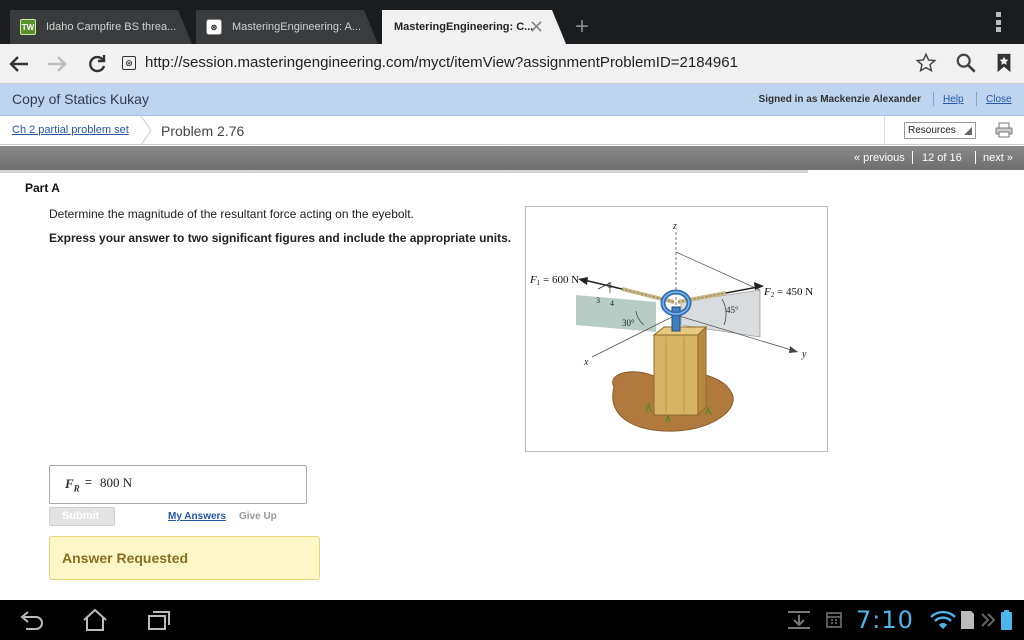 The image size is (1024, 640). What do you see at coordinates (676, 319) in the screenshot?
I see `eyebolt-shank` at bounding box center [676, 319].